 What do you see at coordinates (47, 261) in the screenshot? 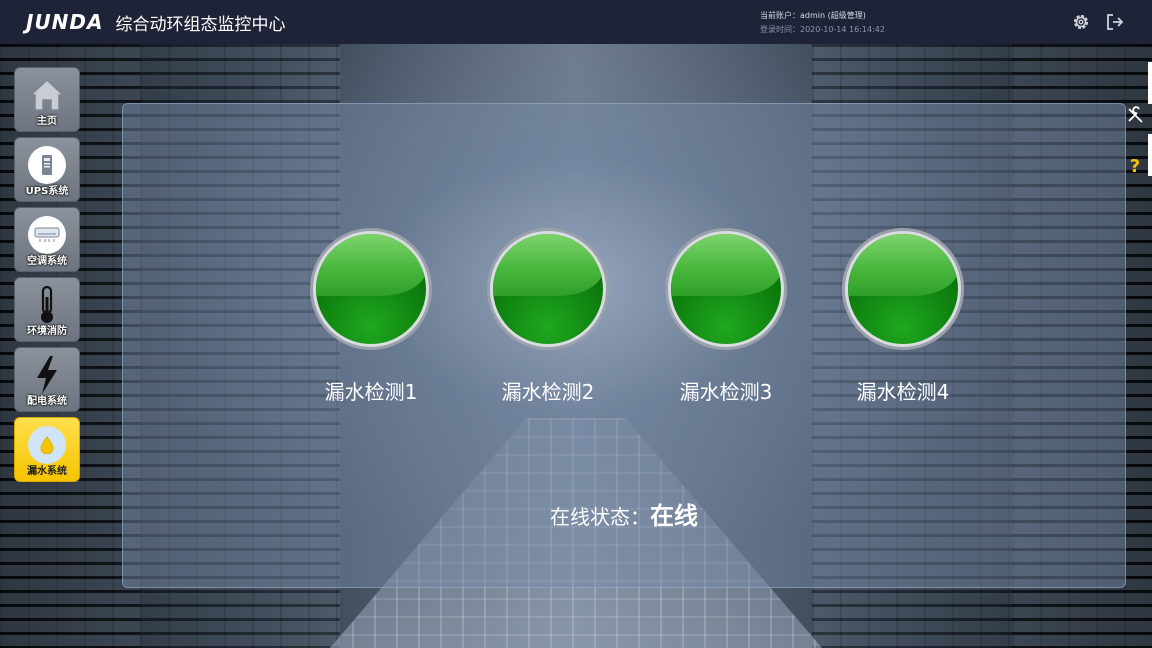
I see `nav-label-air-conditioning: 空调系统` at bounding box center [47, 261].